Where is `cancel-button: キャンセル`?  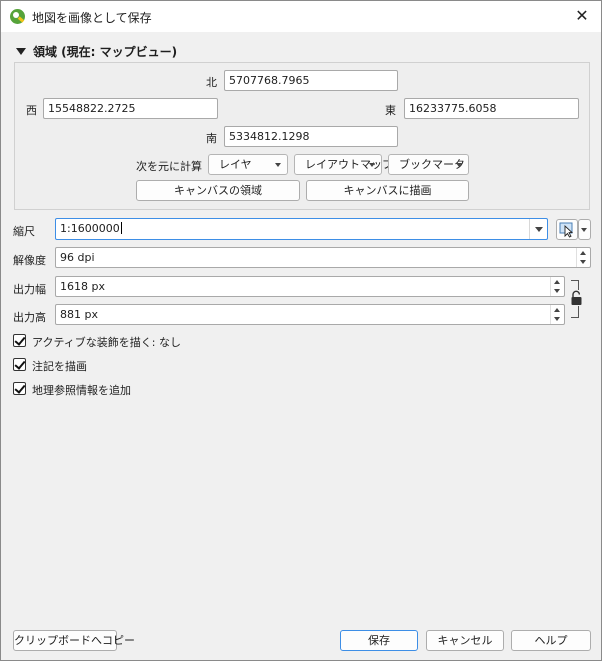
cancel-button: キャンセル is located at coordinates (465, 640).